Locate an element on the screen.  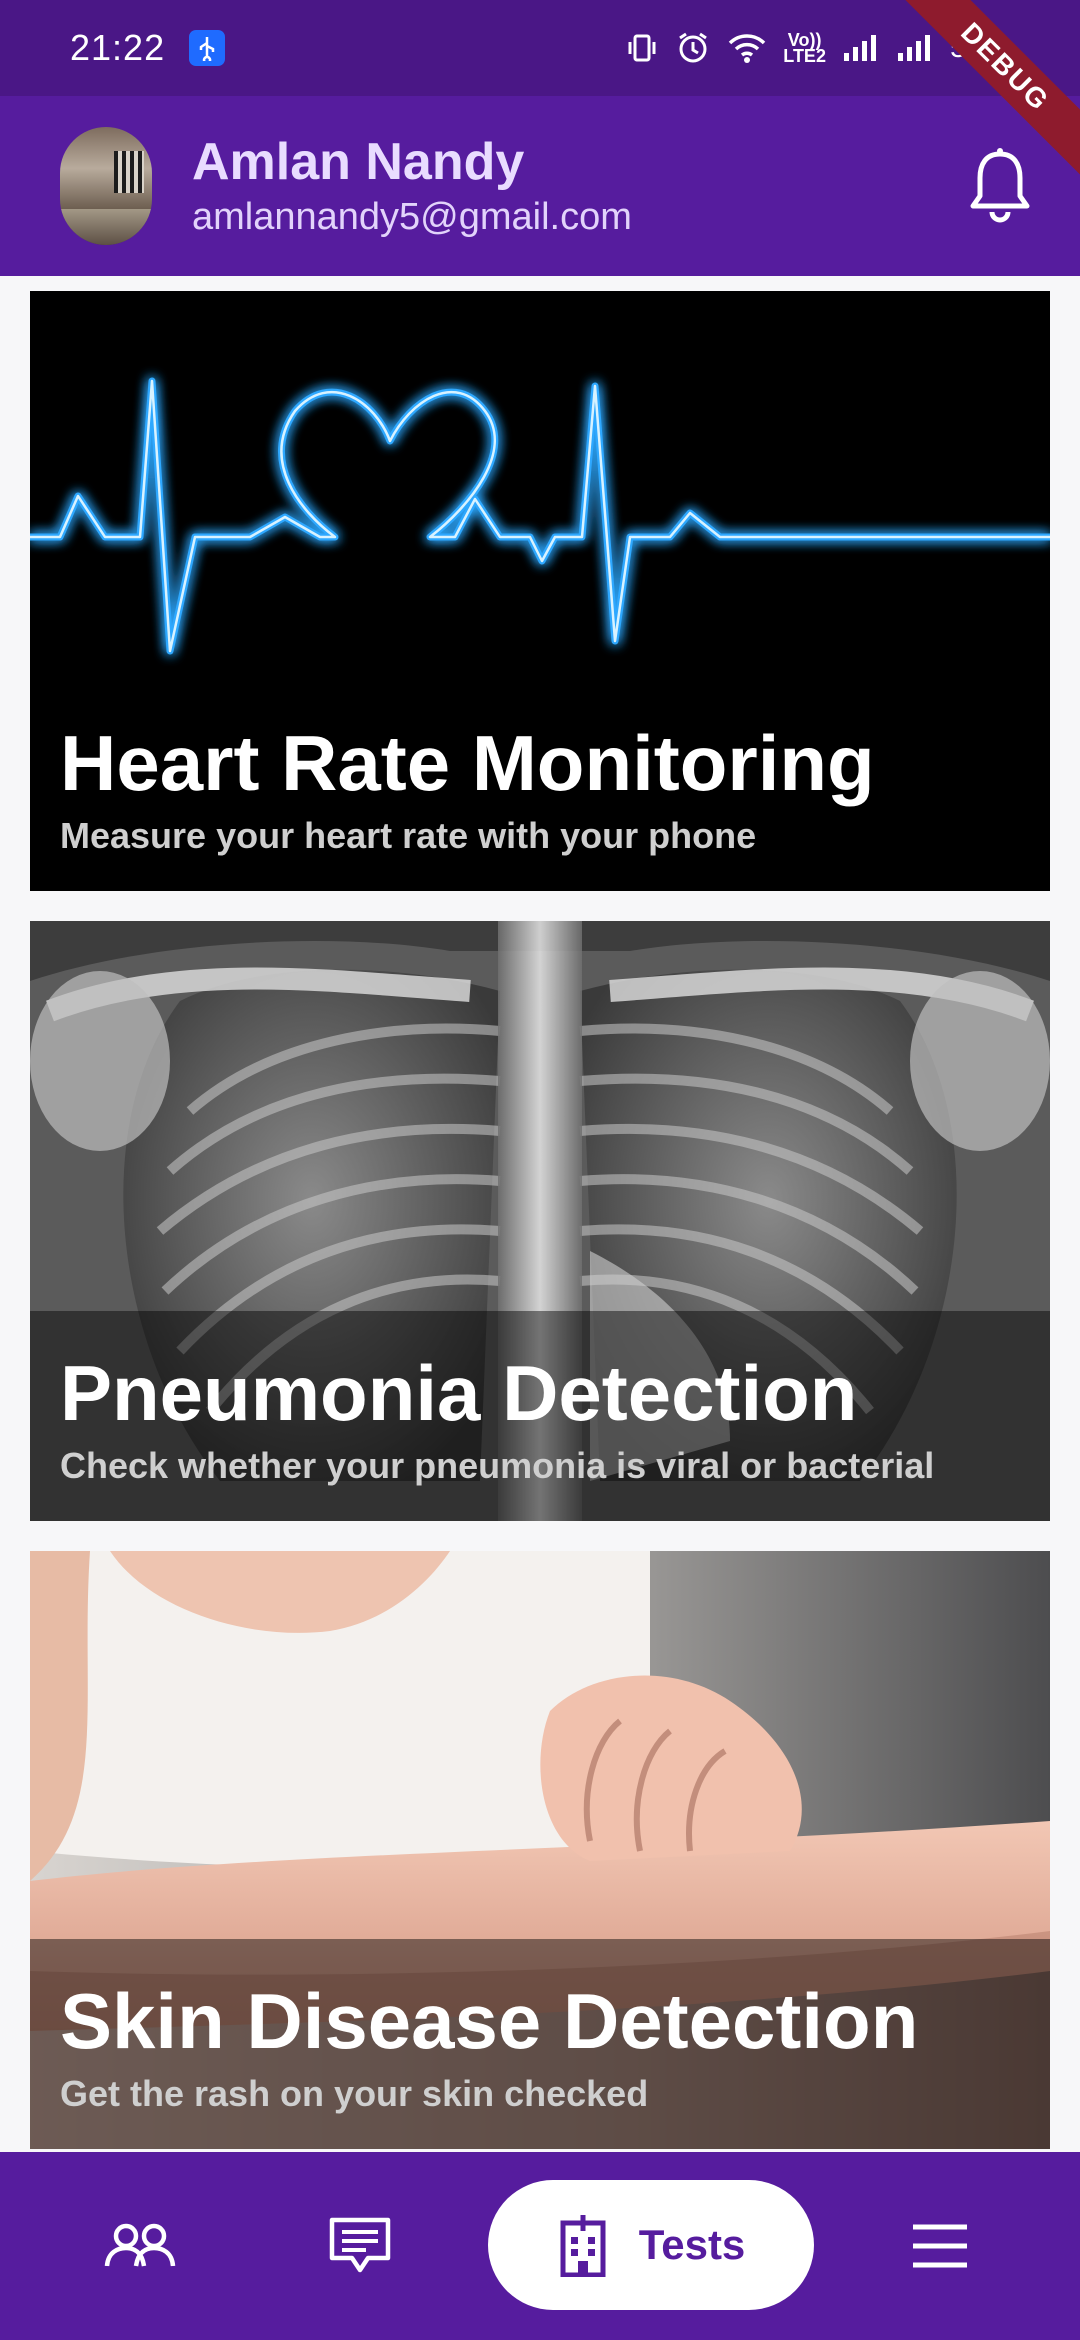
card-subtitle: Get the rash on your skin checked is located at coordinates (354, 2093).